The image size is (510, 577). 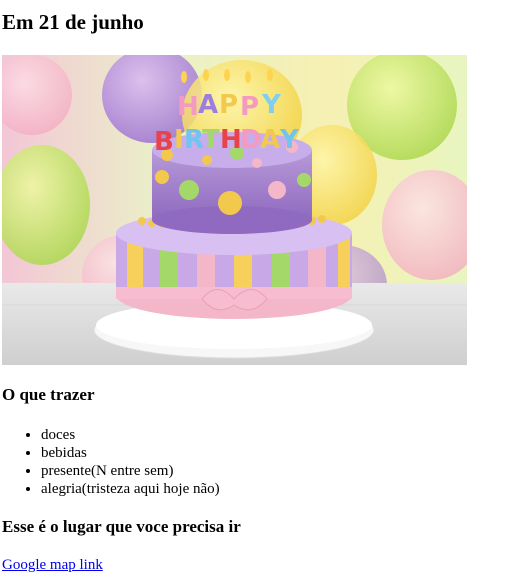 I want to click on place-section-title: Esse é o lugar que voce precisa ir, so click(x=121, y=526).